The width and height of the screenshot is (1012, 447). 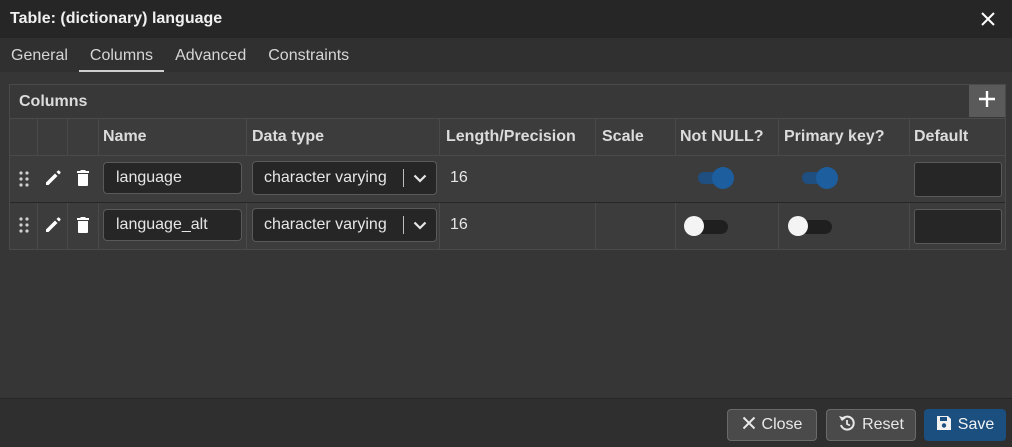 What do you see at coordinates (288, 136) in the screenshot?
I see `header-data-type: Data type` at bounding box center [288, 136].